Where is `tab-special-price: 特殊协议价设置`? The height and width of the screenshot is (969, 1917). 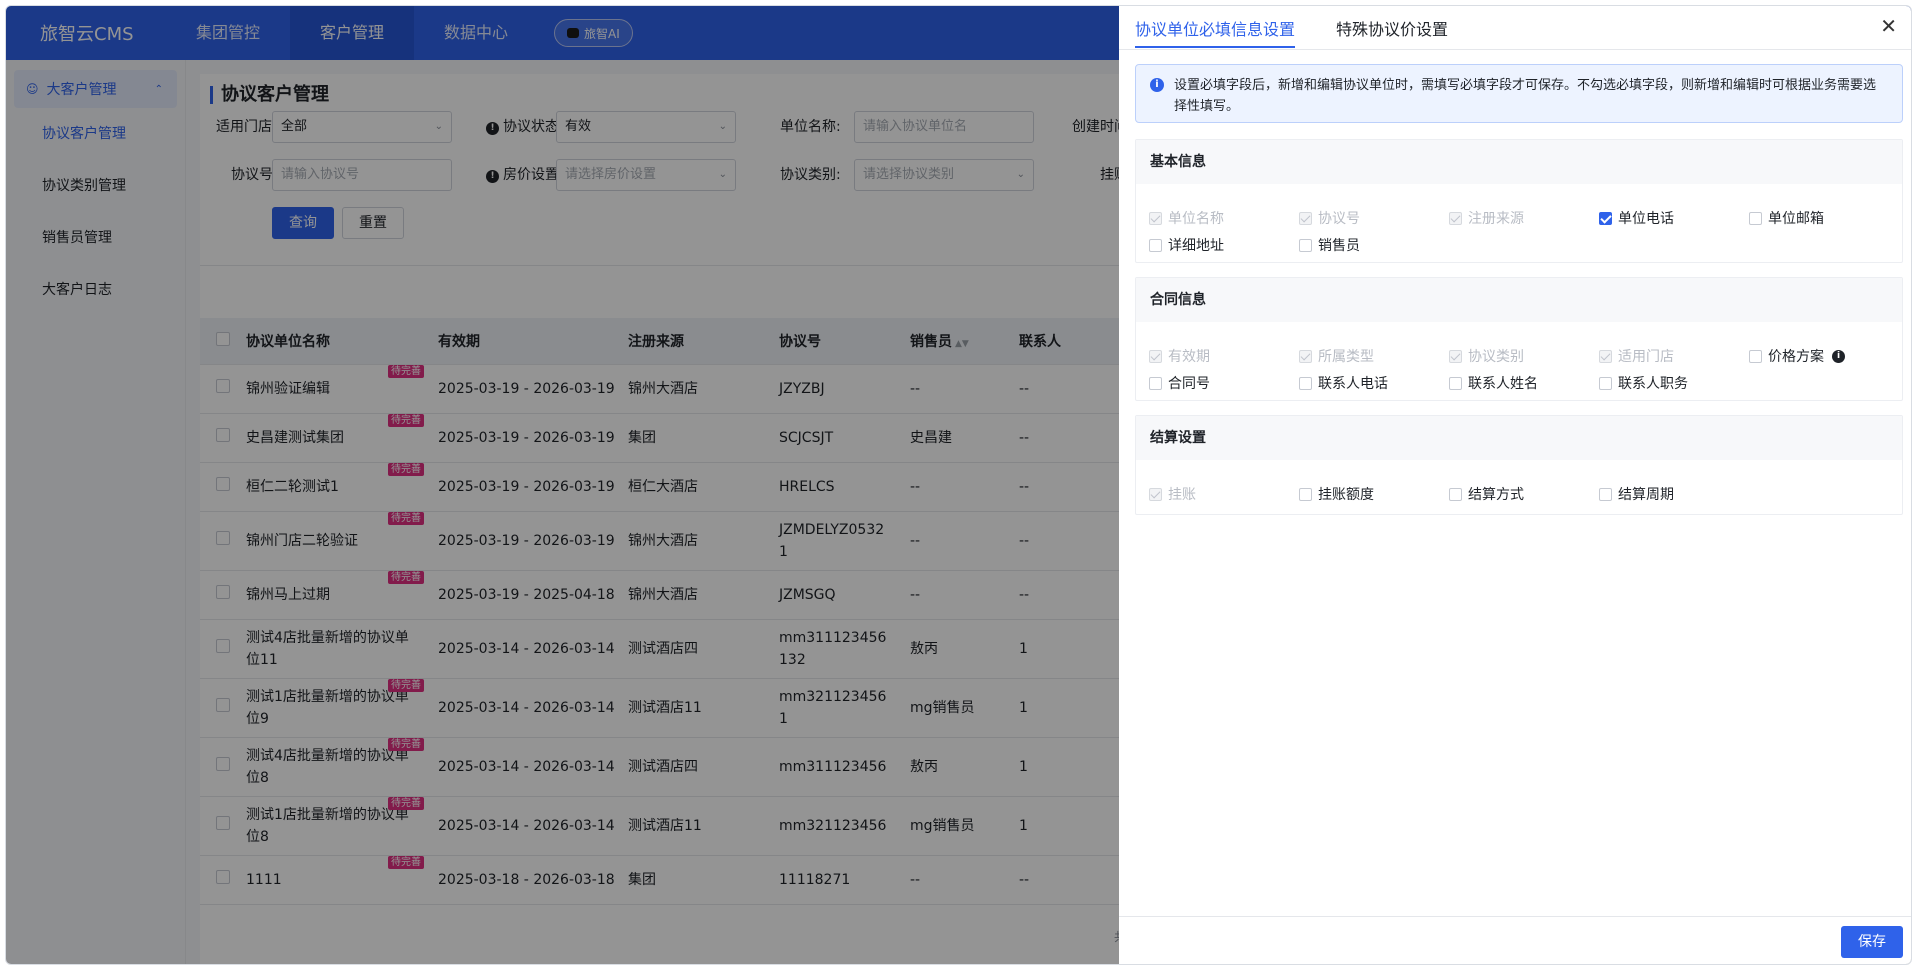 tab-special-price: 特殊协议价设置 is located at coordinates (1392, 28).